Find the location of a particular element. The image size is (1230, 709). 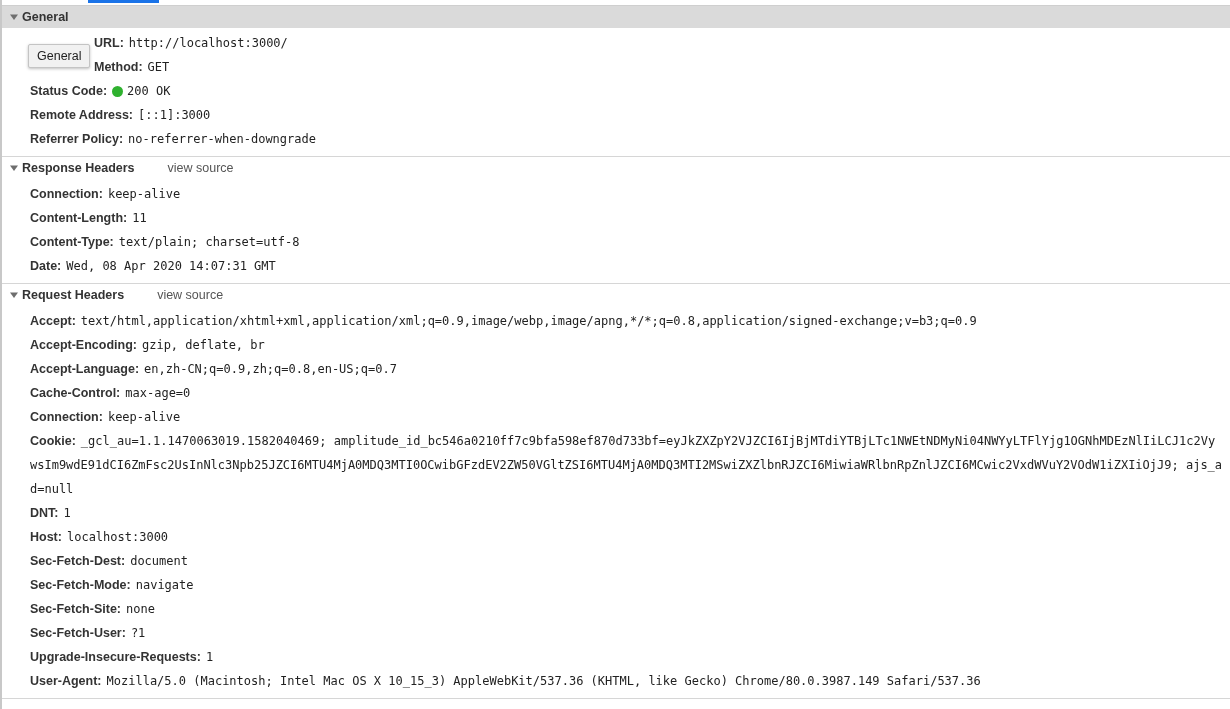

header-value: d=null is located at coordinates (52, 489).